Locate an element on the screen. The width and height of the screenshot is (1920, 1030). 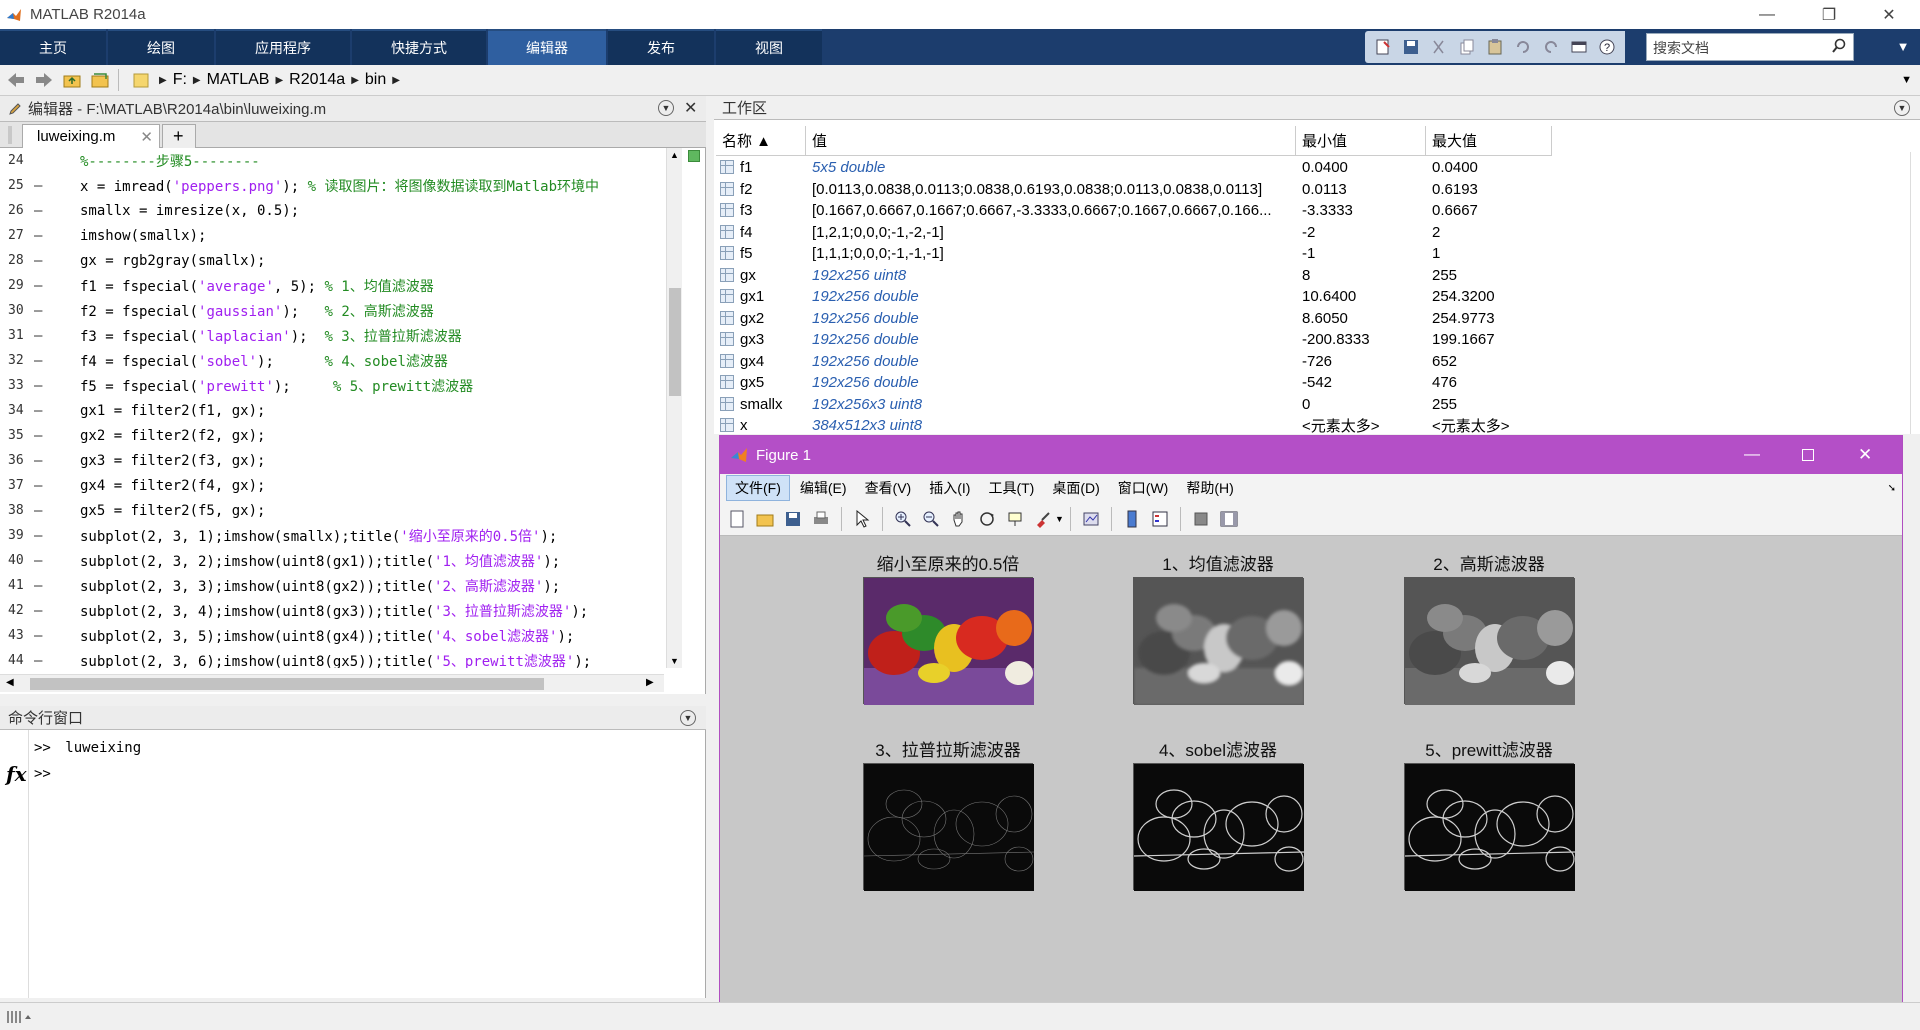
menu-help: 帮助(H) is located at coordinates (1209, 488).